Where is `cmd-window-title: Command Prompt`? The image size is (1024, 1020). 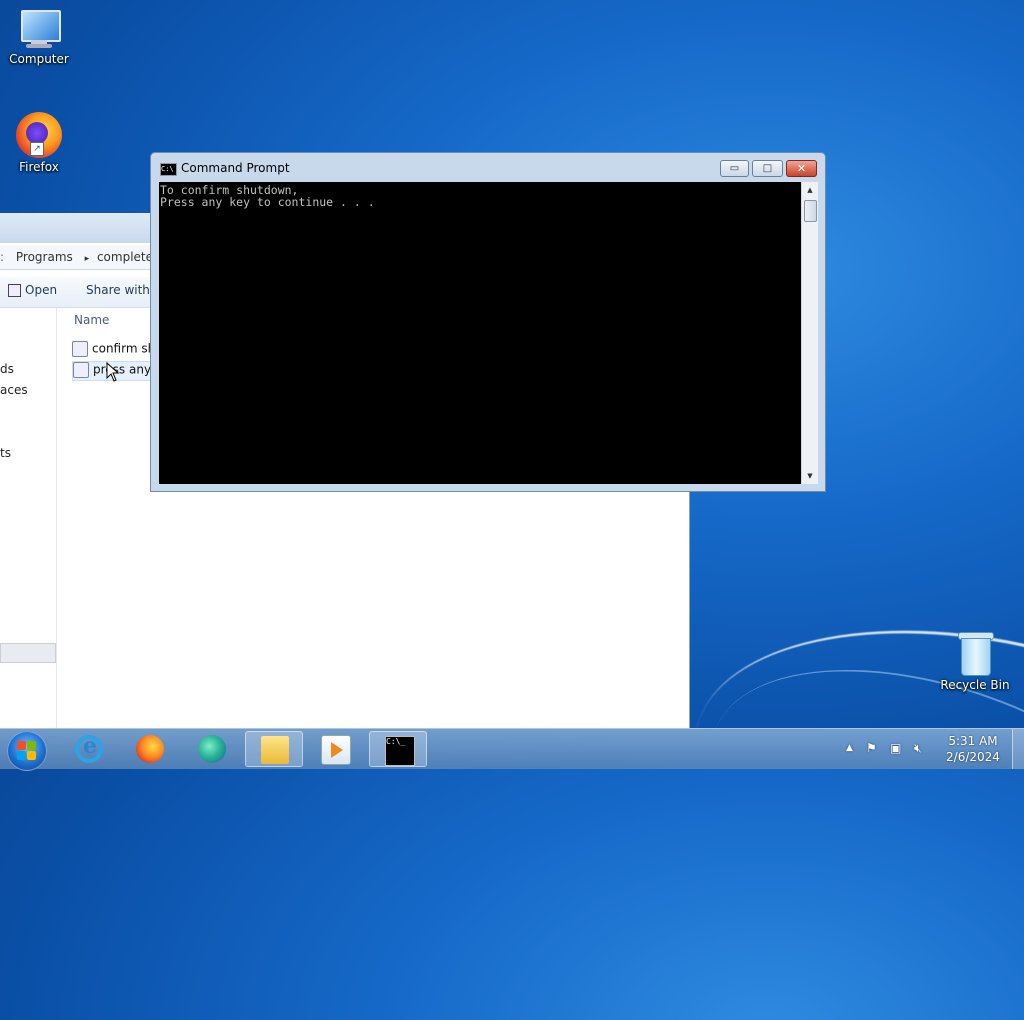
cmd-window-title: Command Prompt is located at coordinates (235, 168).